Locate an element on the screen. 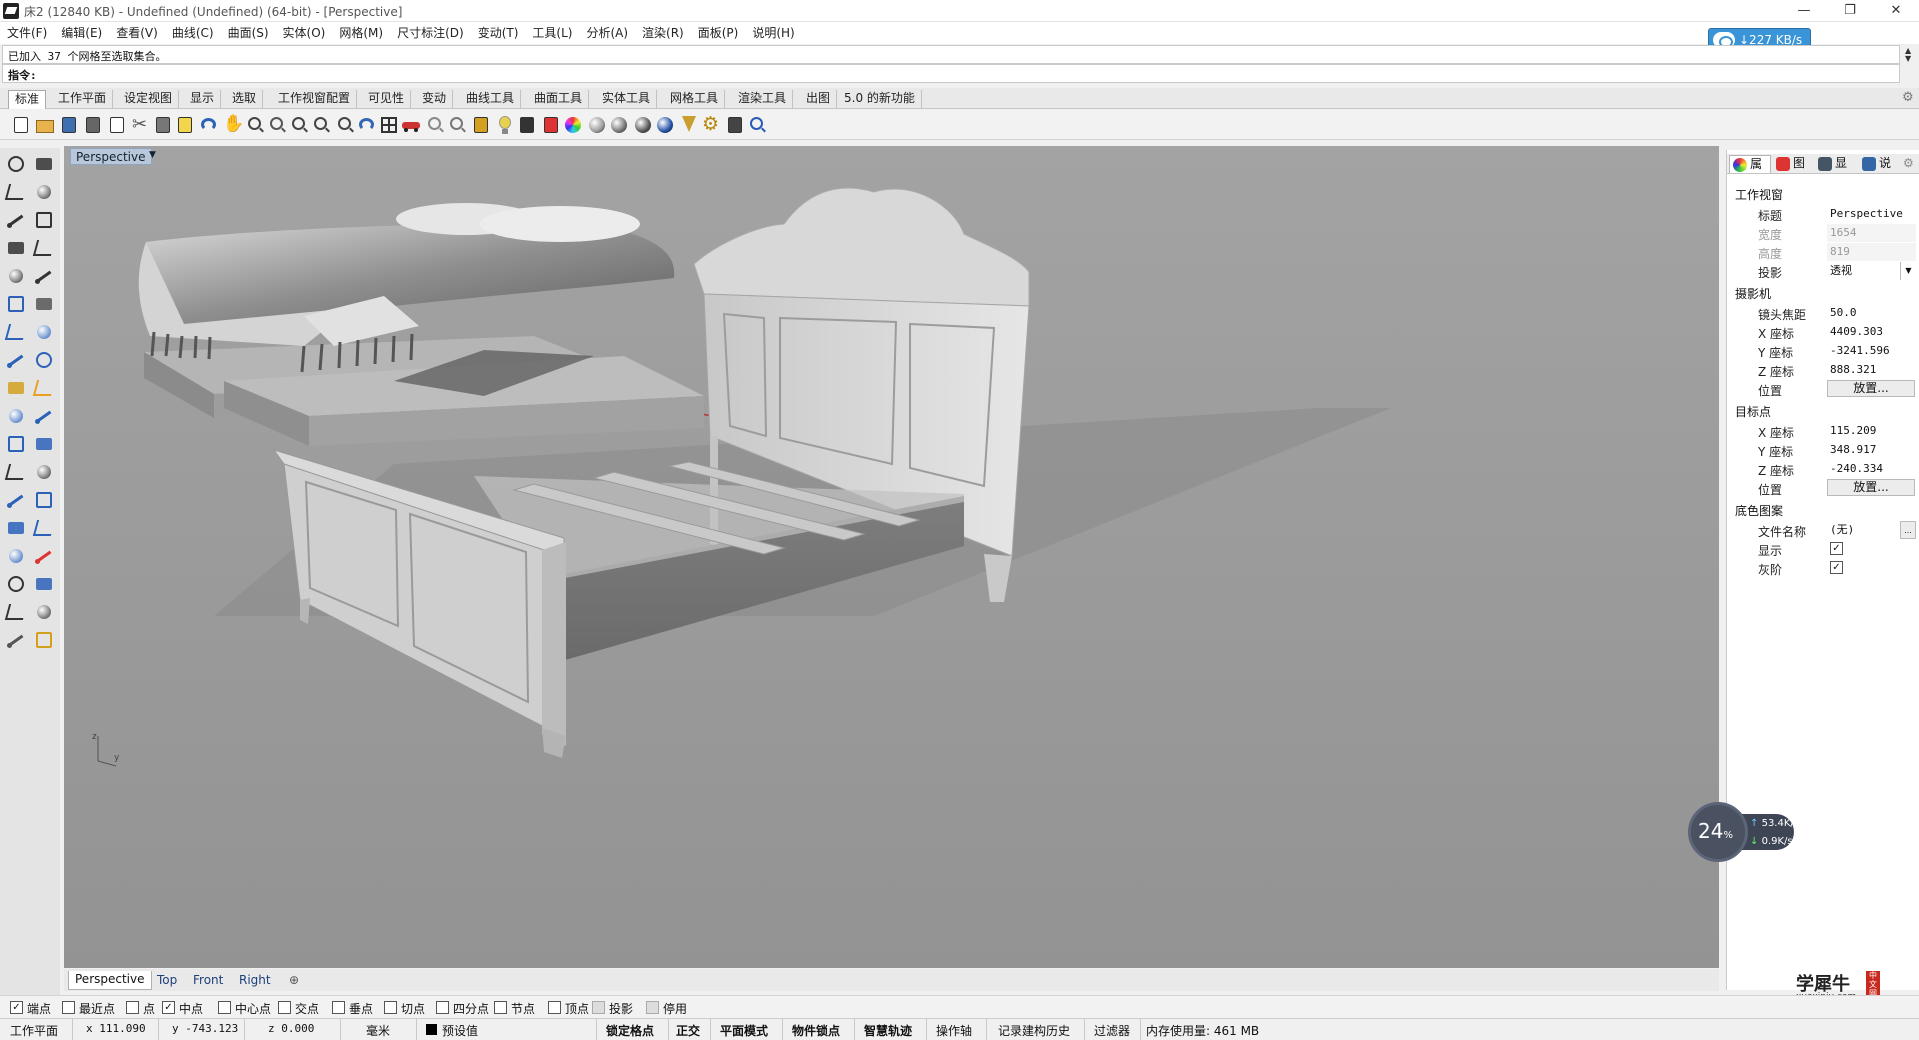  four-viewports-icon is located at coordinates (389, 125).